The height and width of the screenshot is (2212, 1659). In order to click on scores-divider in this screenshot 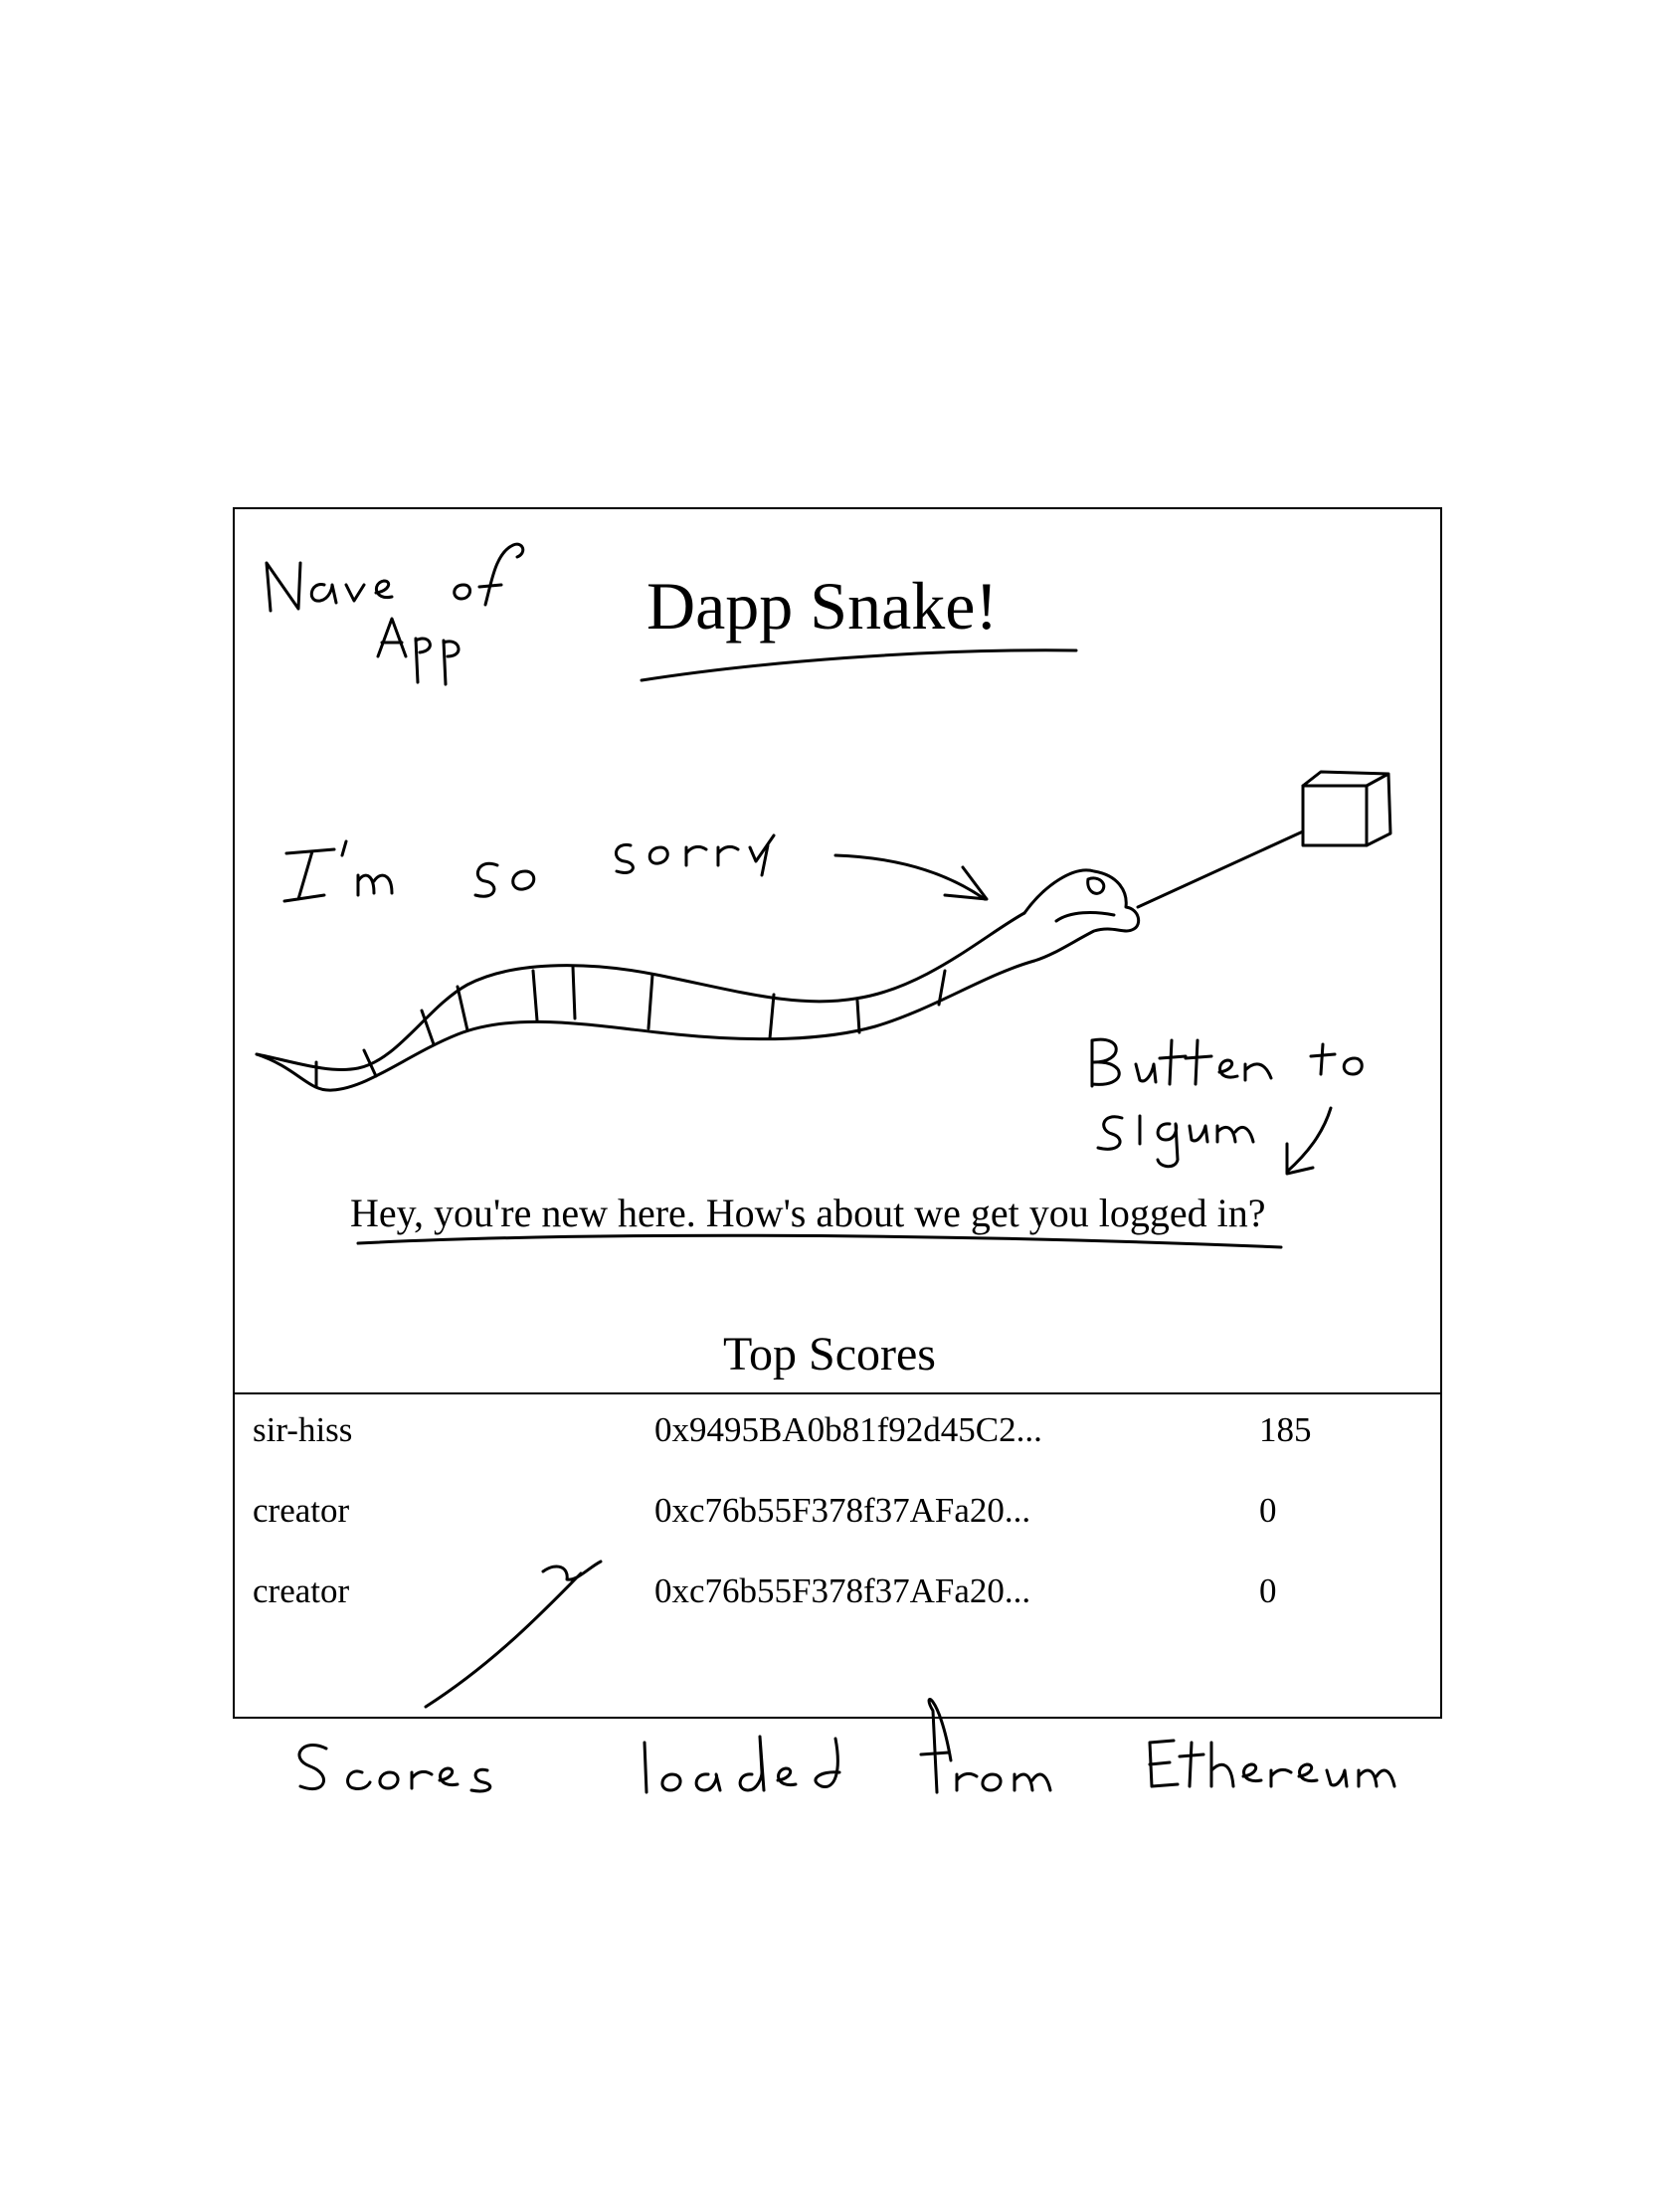, I will do `click(837, 1393)`.